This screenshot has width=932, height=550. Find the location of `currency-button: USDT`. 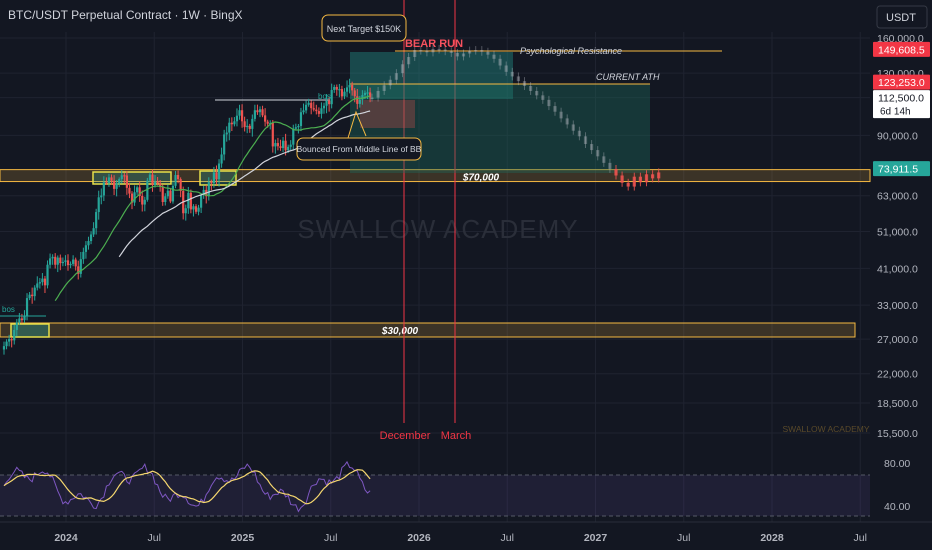

currency-button: USDT is located at coordinates (901, 18).